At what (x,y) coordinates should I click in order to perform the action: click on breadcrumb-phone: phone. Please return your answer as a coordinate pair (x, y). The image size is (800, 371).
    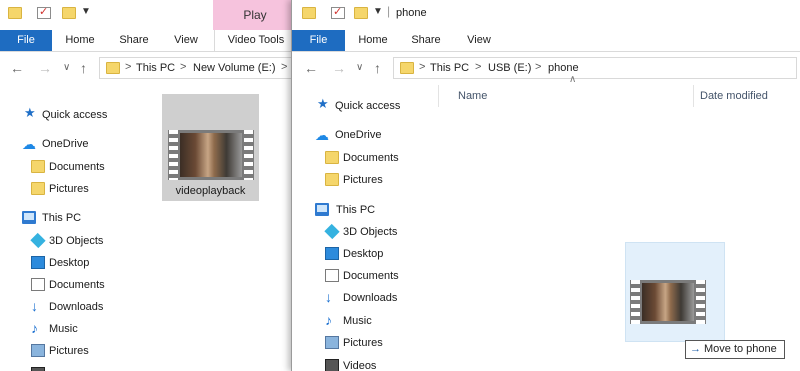
    Looking at the image, I should click on (563, 68).